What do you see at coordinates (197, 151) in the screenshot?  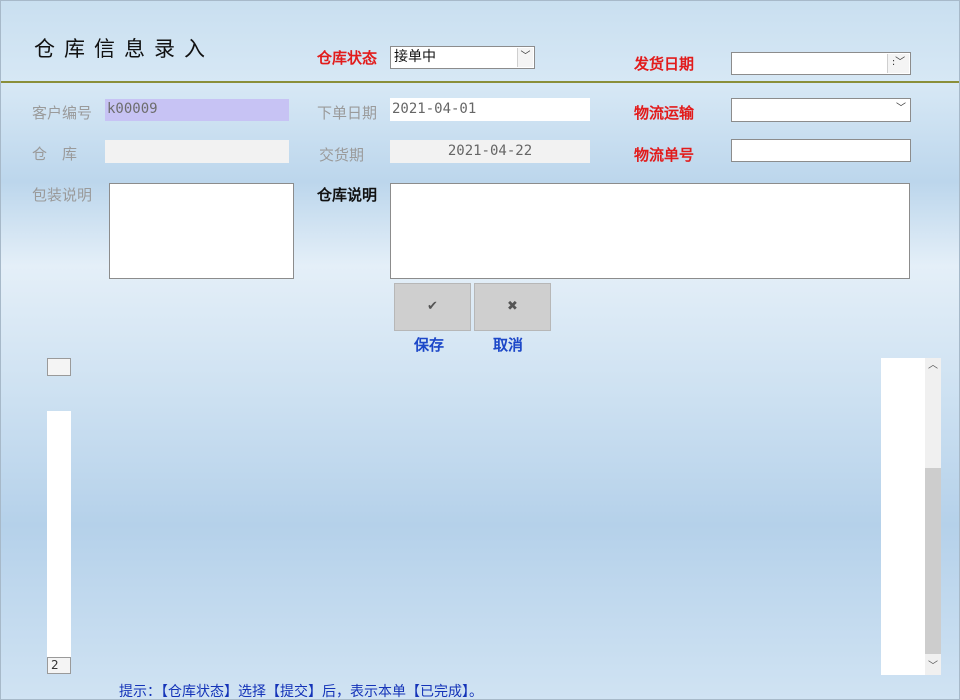 I see `warehouse-field` at bounding box center [197, 151].